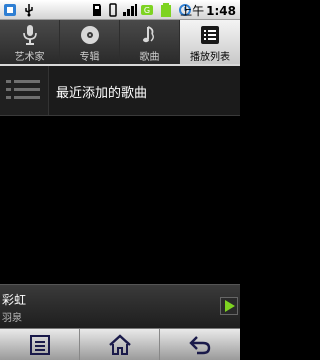 The height and width of the screenshot is (360, 320). I want to click on sd-card-icon, so click(97, 10).